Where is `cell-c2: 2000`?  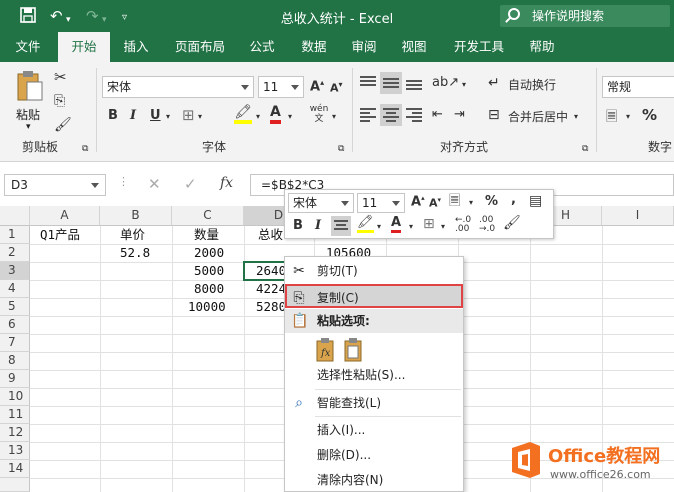
cell-c2: 2000 is located at coordinates (209, 253).